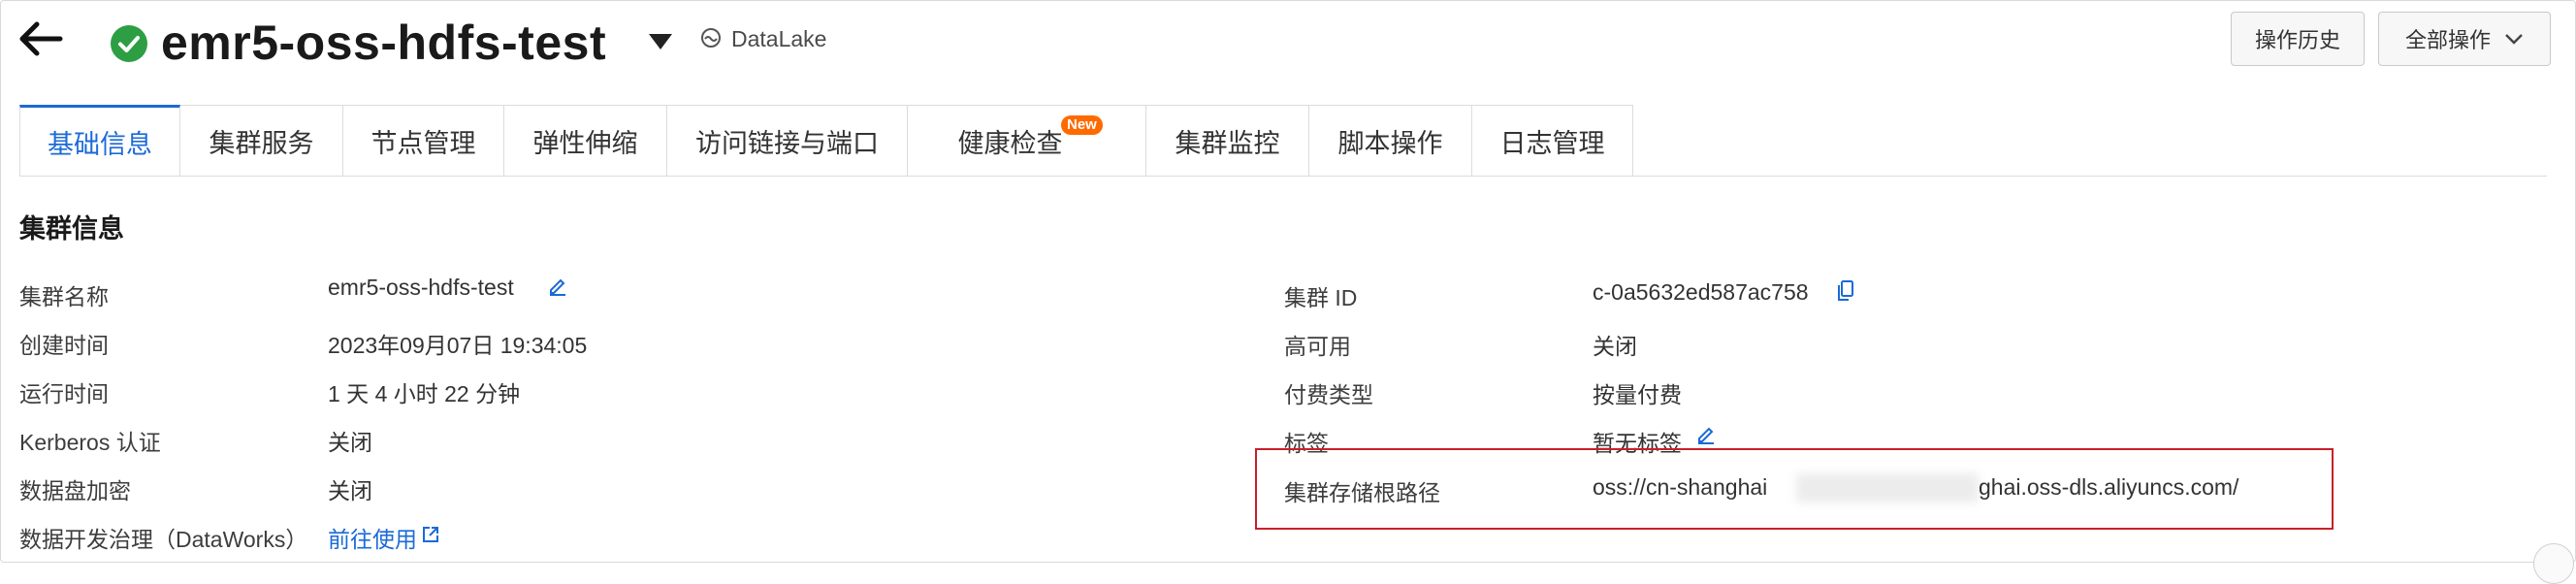  I want to click on field-label: 付费类型, so click(1328, 394).